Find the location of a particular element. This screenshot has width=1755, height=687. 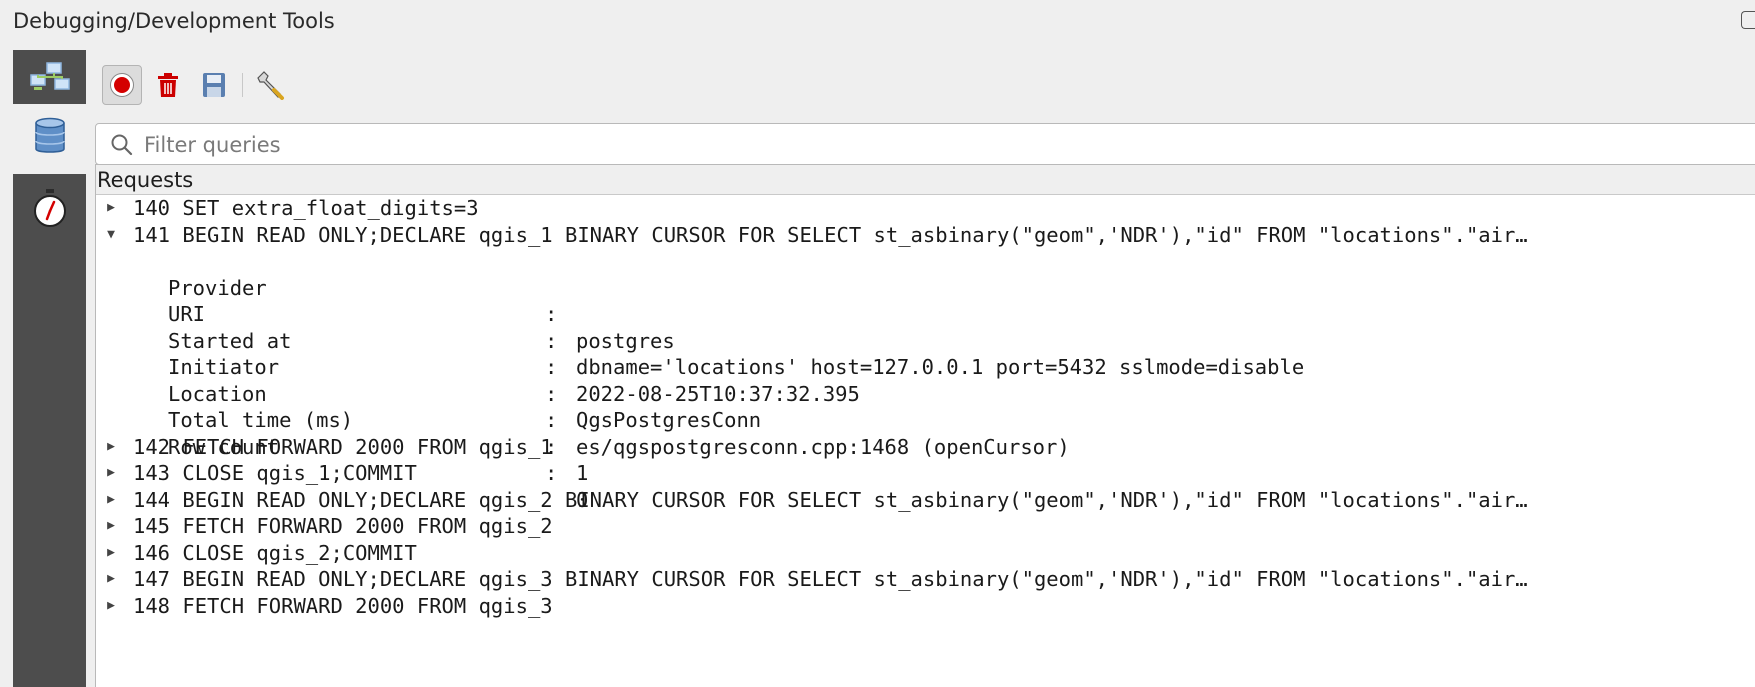

detail-row: Provider : postgres is located at coordinates (925, 300).